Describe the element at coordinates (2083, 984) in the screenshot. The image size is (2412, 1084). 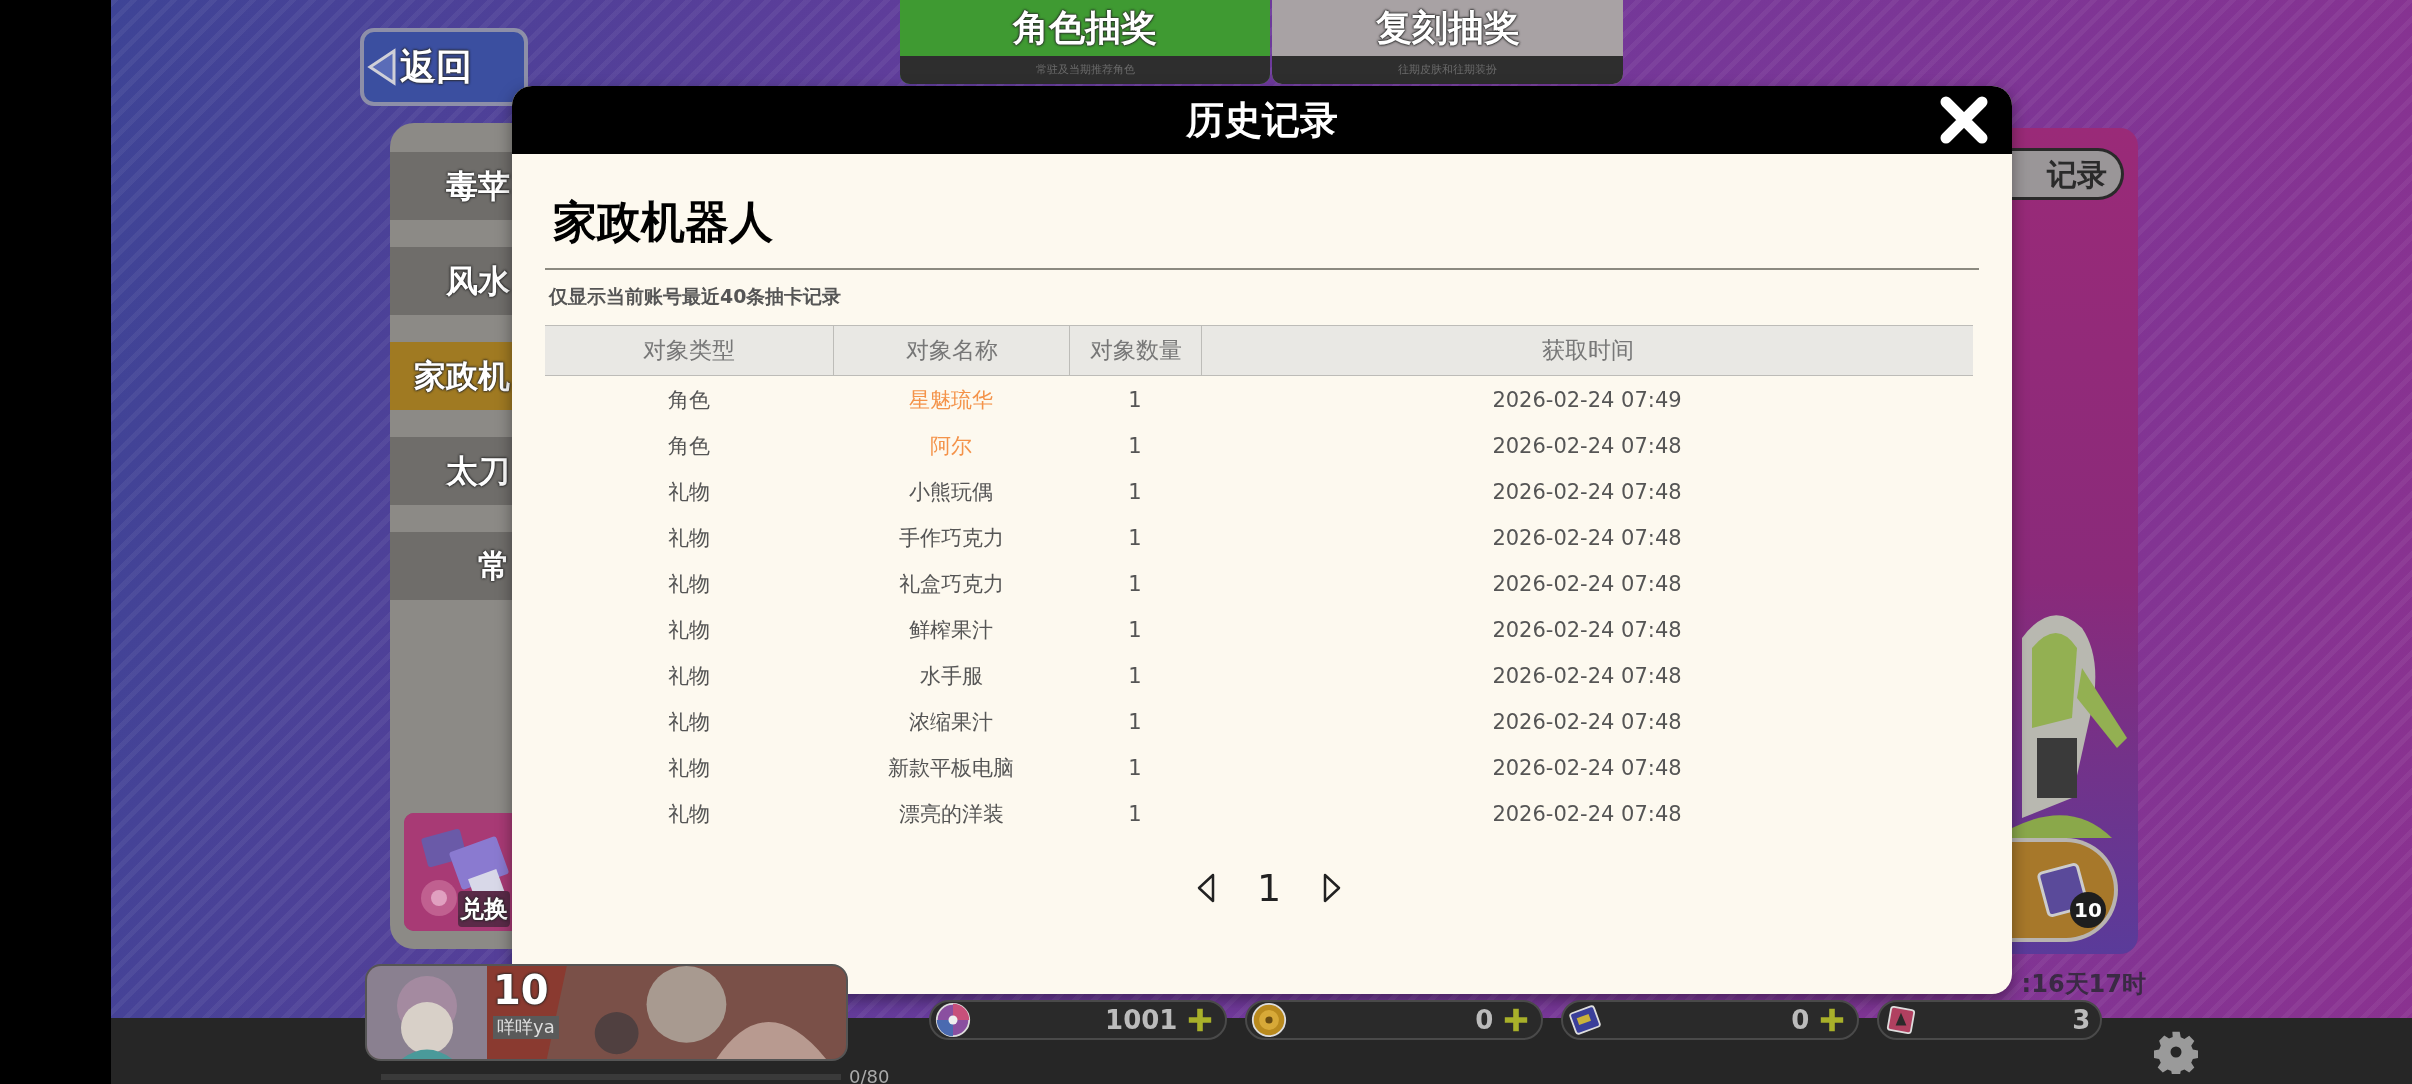
I see `countdown-text: :16天17时` at that location.